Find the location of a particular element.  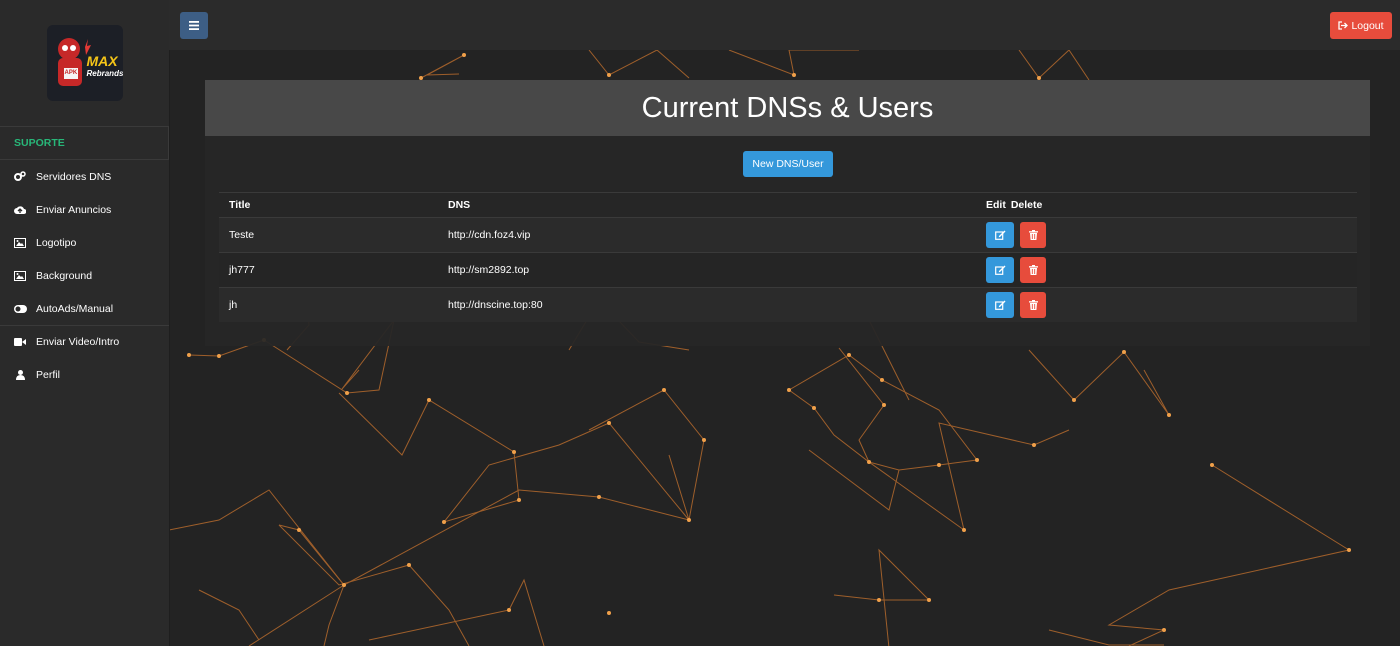

column-header-dns: DNS is located at coordinates (459, 205).